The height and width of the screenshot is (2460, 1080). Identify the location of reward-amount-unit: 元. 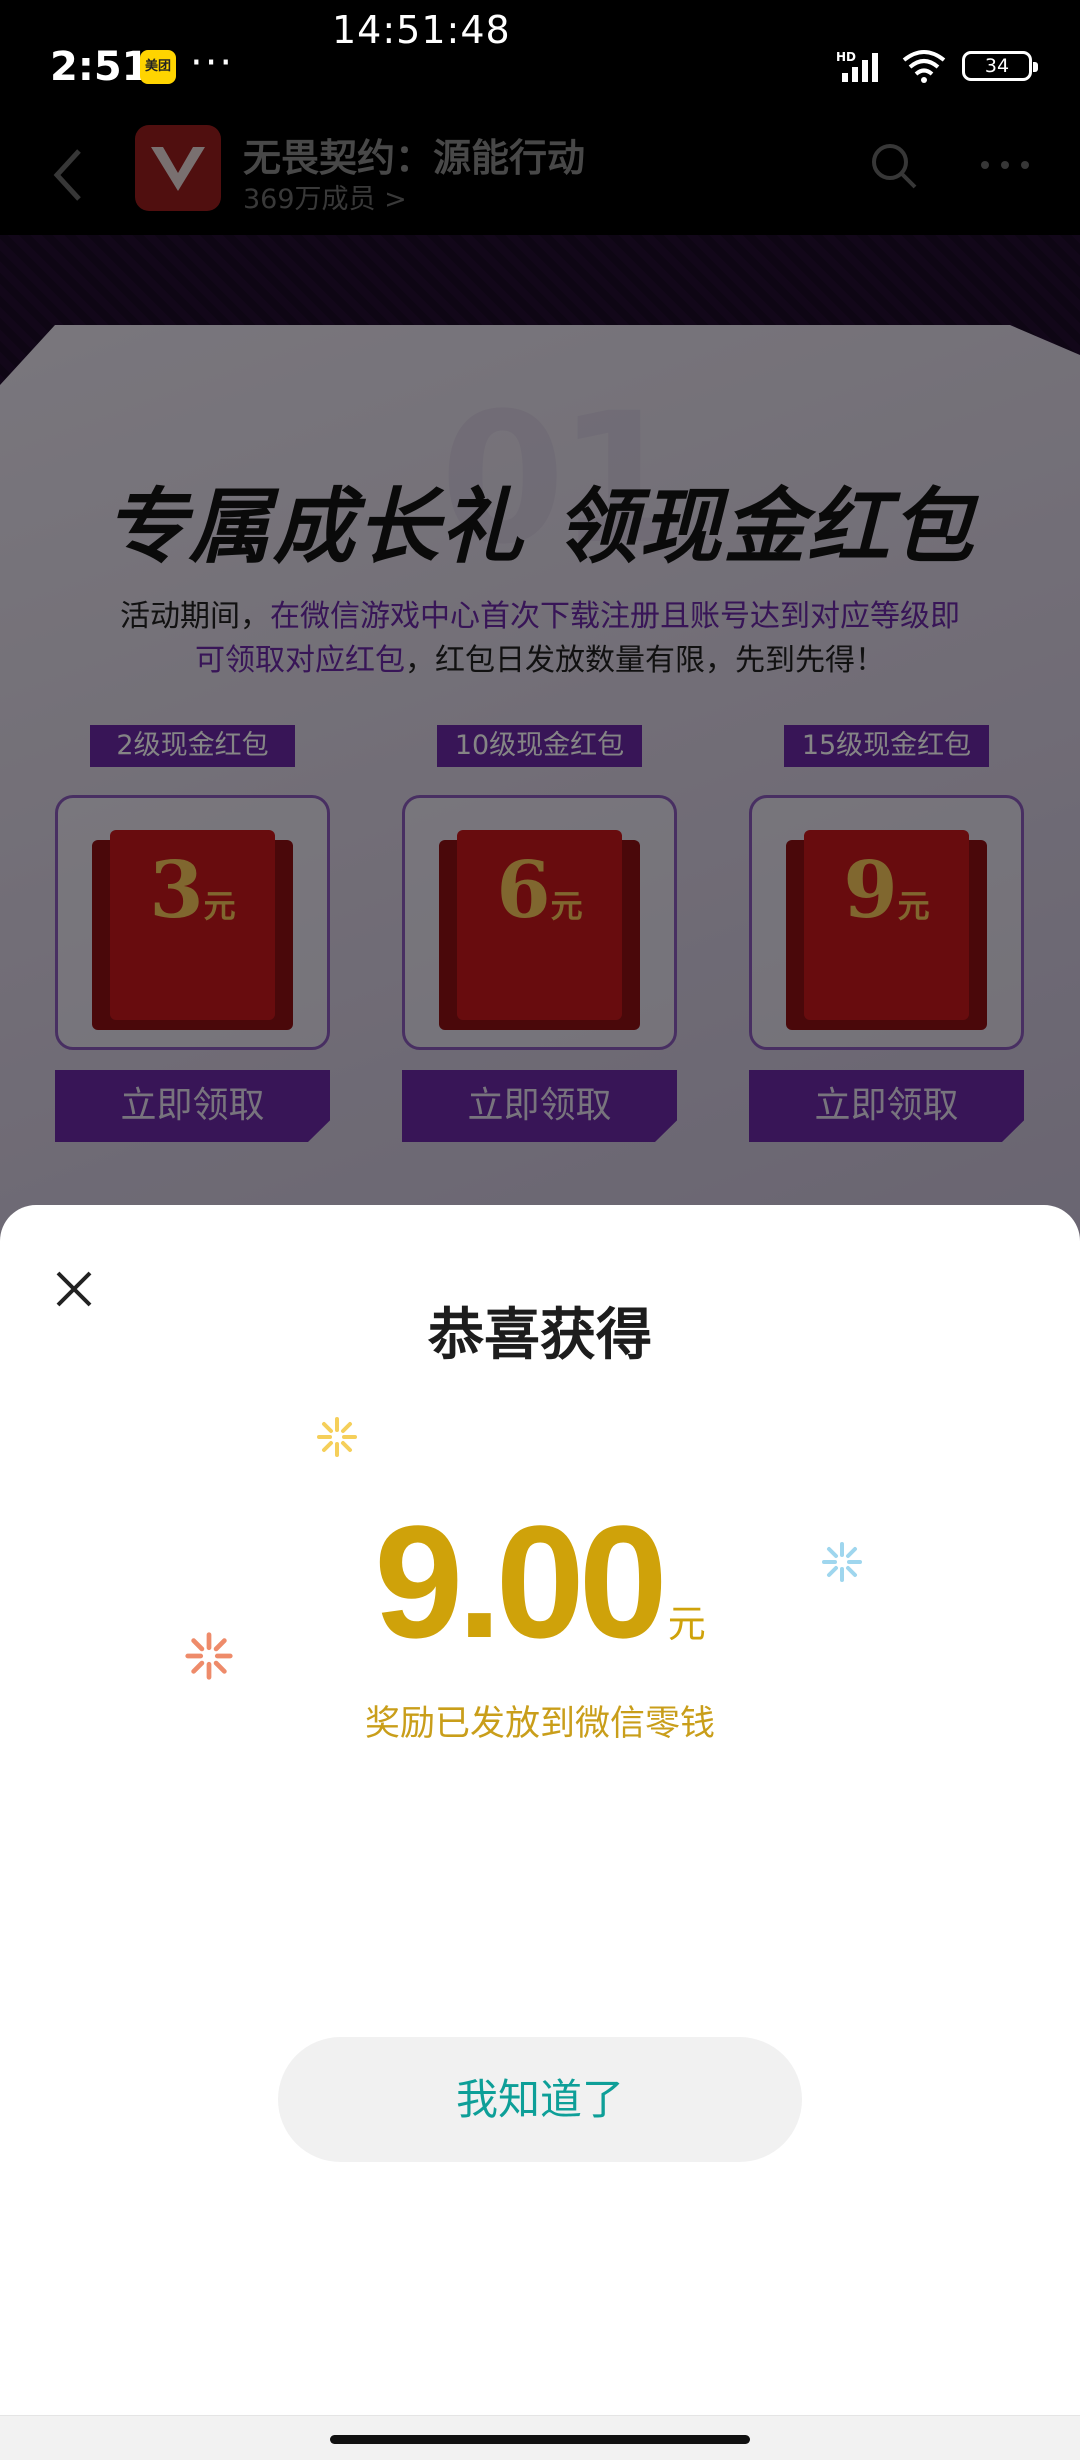
(686, 1624).